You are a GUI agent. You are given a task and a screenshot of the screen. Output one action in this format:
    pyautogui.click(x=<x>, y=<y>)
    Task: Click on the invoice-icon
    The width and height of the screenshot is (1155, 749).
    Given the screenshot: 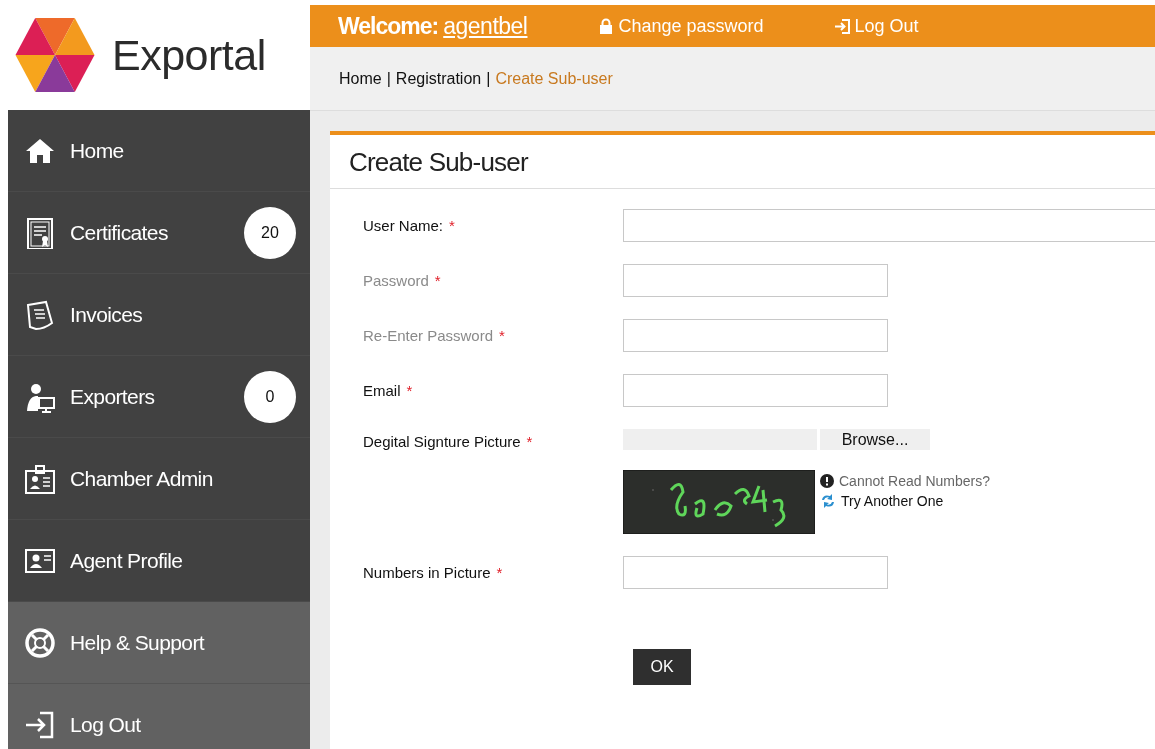 What is the action you would take?
    pyautogui.click(x=40, y=314)
    